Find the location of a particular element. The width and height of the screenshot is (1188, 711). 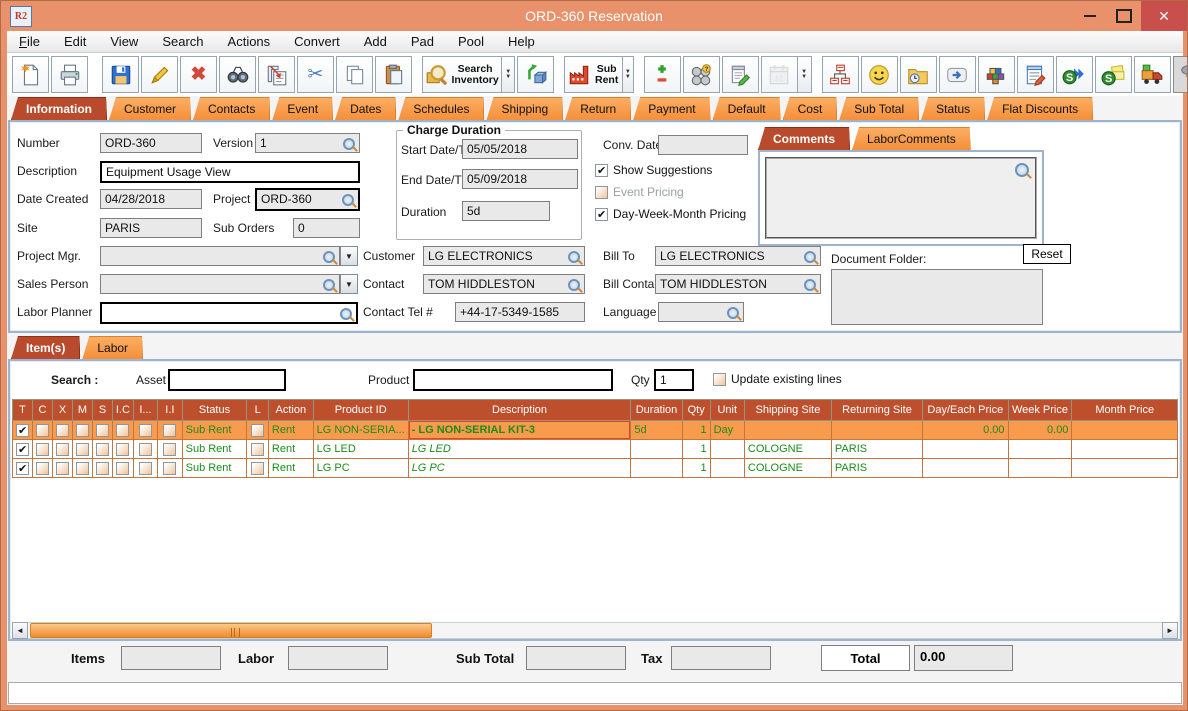

comments-tab-comments: Comments is located at coordinates (804, 138).